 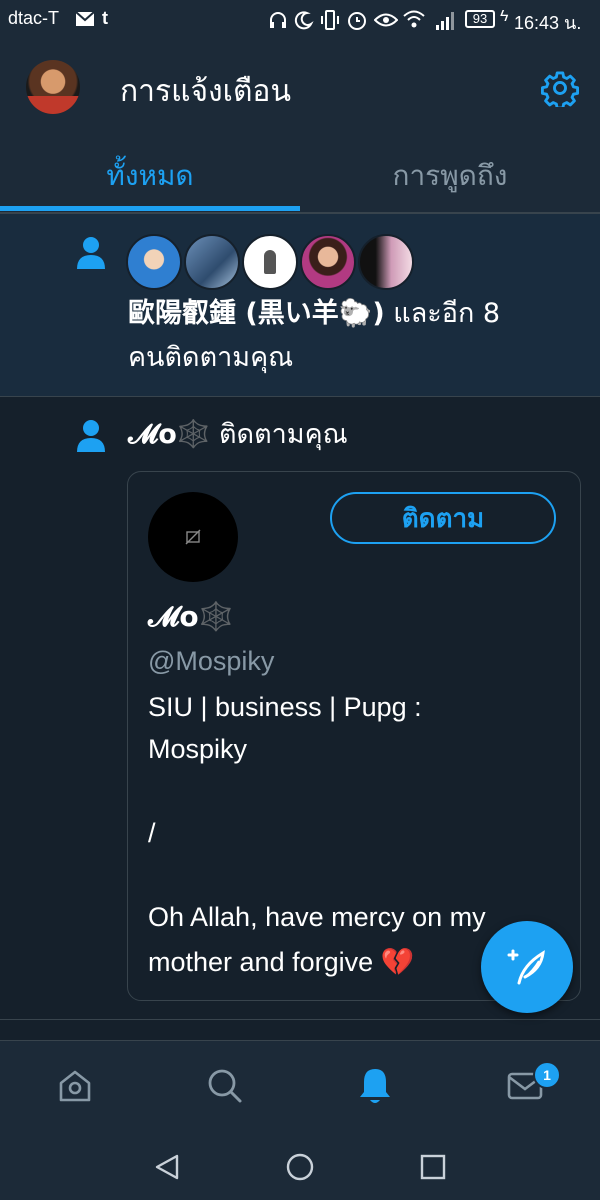 What do you see at coordinates (211, 357) in the screenshot?
I see `notification-text-line2: คนติดตามคุณ` at bounding box center [211, 357].